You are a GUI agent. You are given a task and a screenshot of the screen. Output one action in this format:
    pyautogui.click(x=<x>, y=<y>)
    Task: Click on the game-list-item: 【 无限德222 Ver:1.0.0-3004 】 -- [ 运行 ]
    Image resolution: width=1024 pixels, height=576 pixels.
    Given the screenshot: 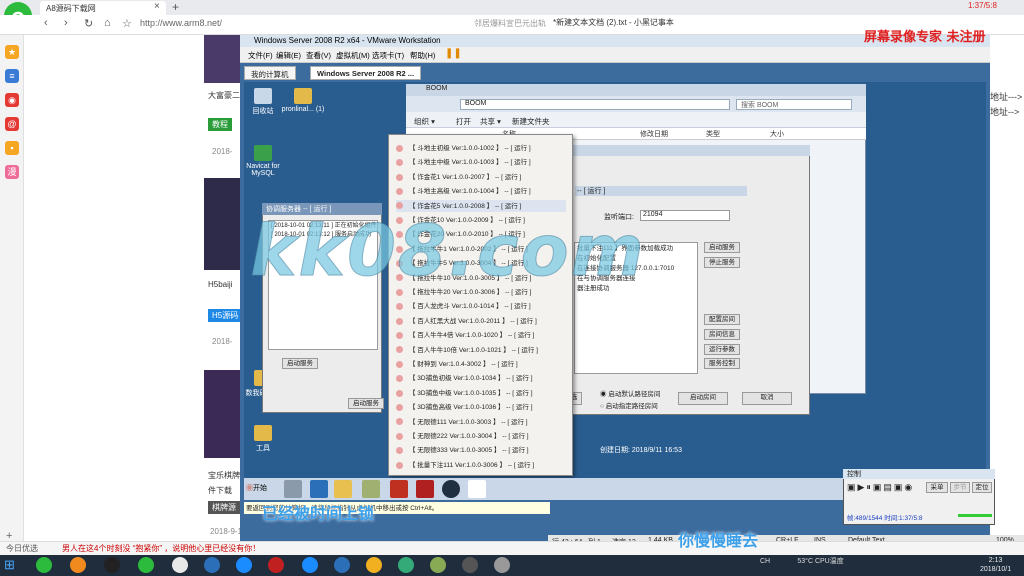 What is the action you would take?
    pyautogui.click(x=481, y=436)
    